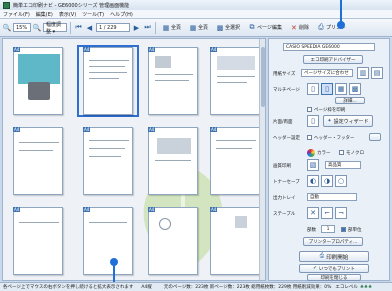 The width and height of the screenshot is (392, 291). I want to click on menu-edit: 編集(E), so click(44, 14).